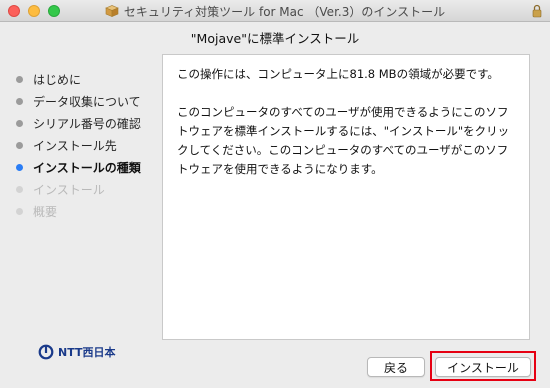  I want to click on disk-space-text: この操作には、コンピュータ上に81.8 MBの領域が必要です。, so click(338, 74).